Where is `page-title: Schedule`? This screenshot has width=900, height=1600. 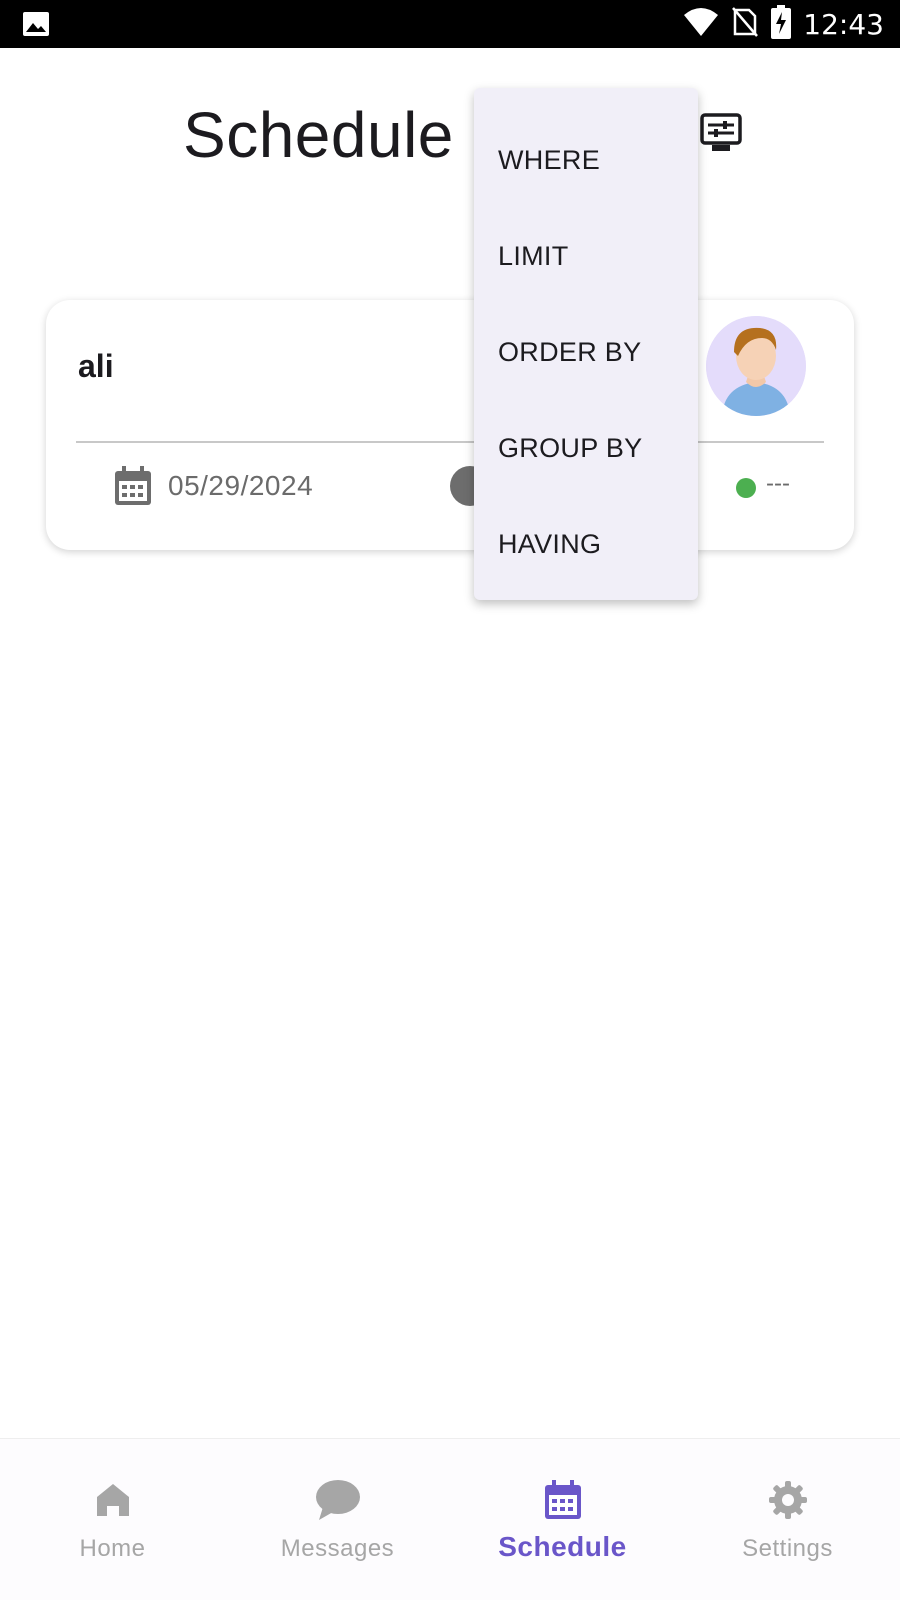
page-title: Schedule is located at coordinates (318, 135).